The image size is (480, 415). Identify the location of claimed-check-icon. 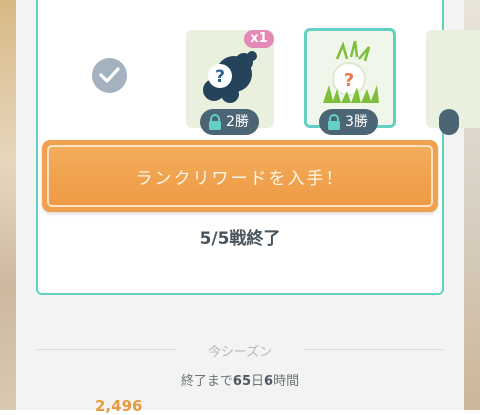
(109, 75).